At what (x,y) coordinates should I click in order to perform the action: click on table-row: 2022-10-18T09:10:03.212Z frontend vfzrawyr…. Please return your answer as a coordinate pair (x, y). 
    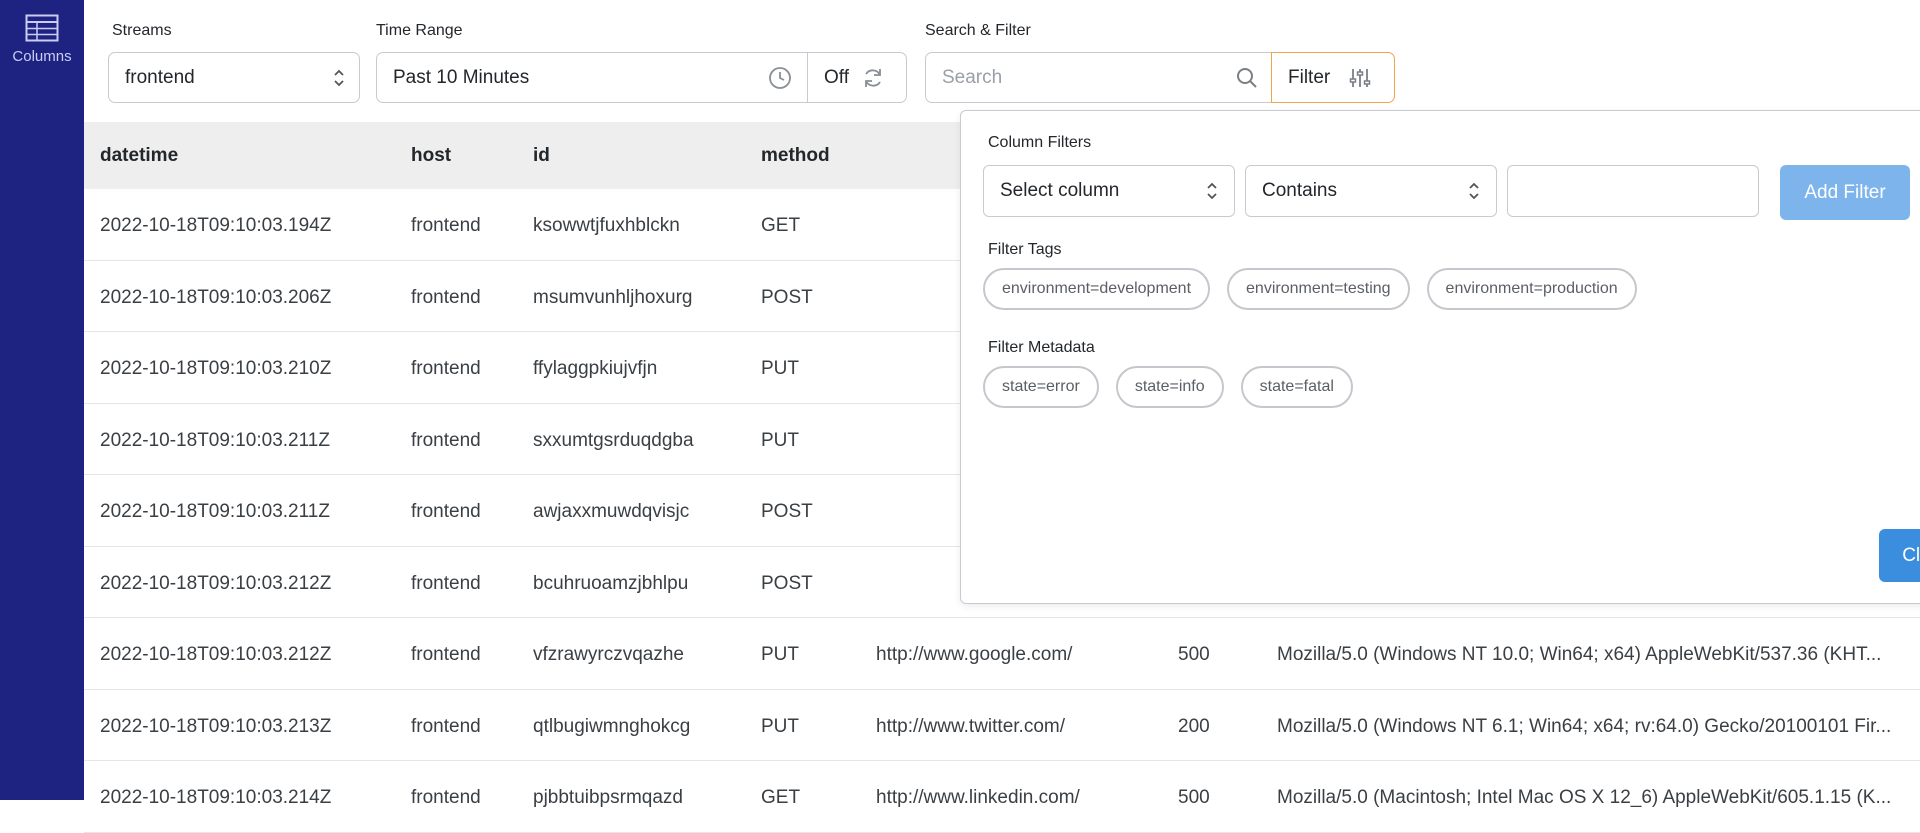
    Looking at the image, I should click on (1002, 654).